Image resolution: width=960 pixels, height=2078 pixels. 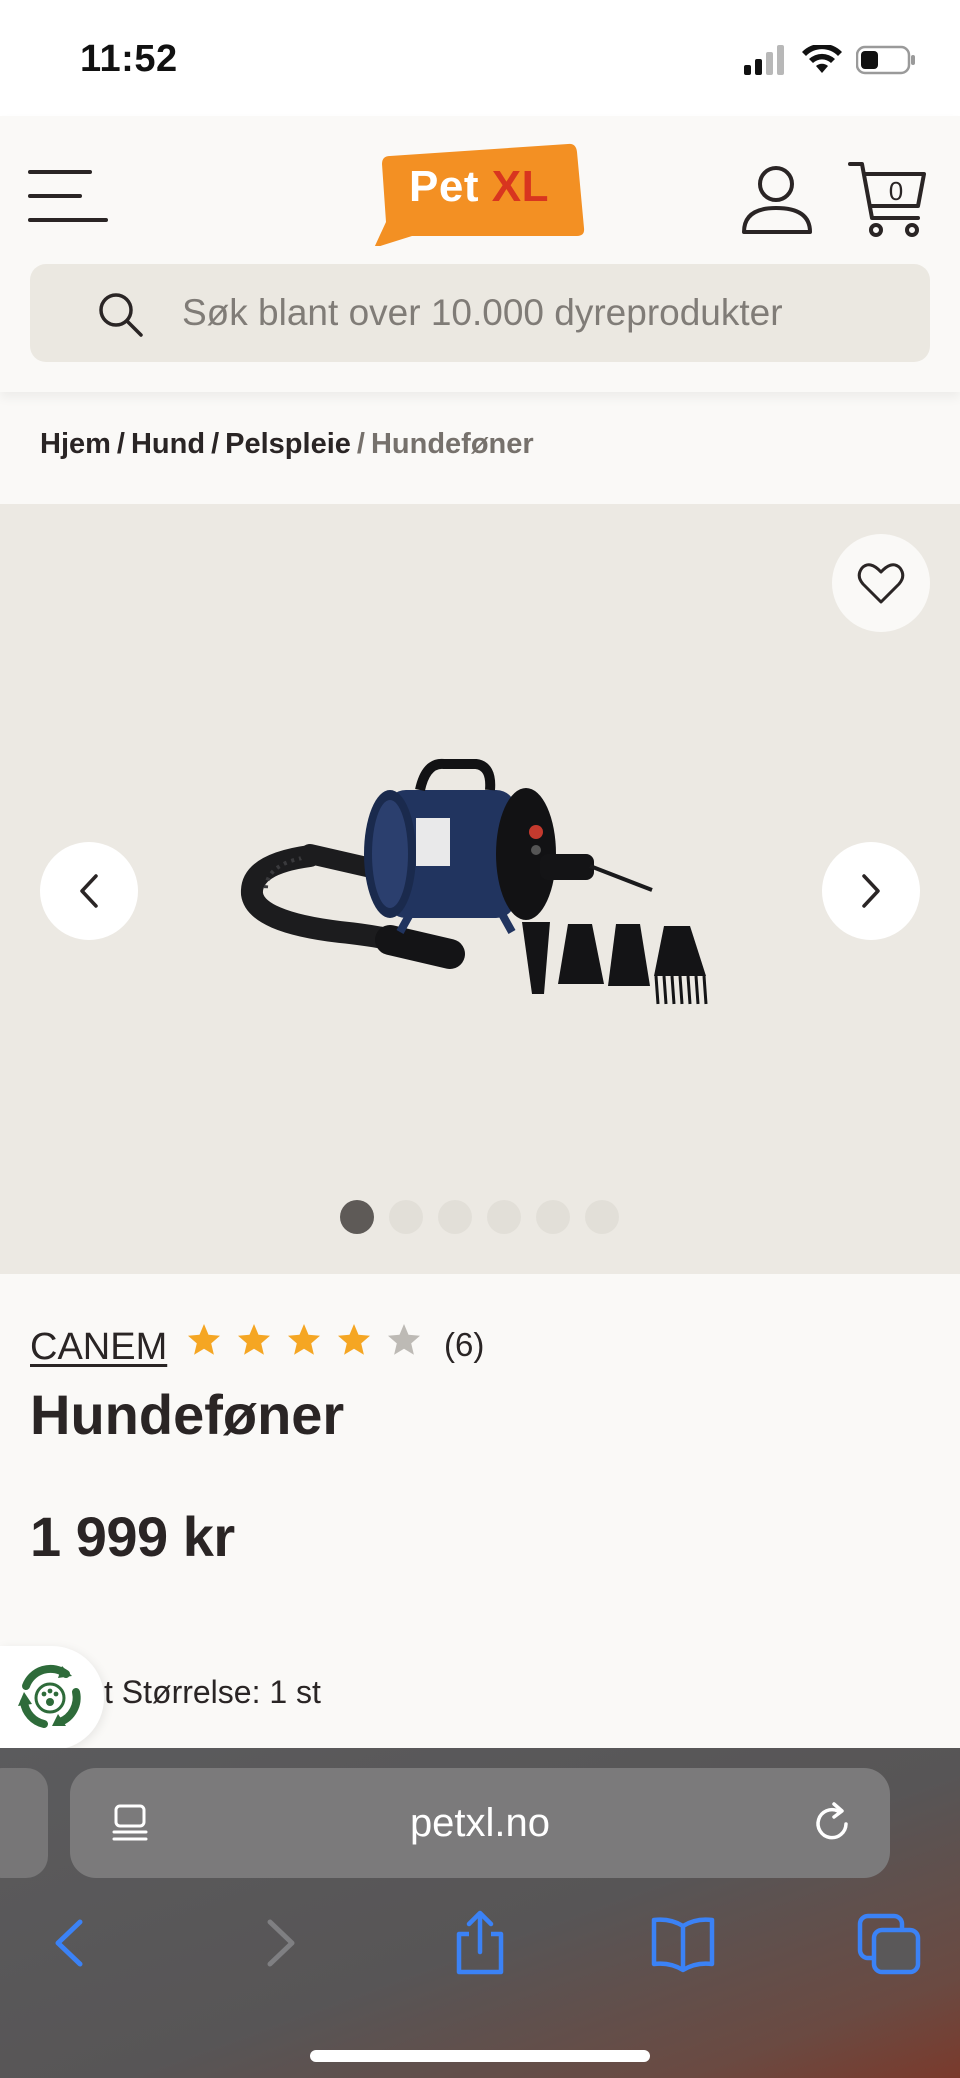 I want to click on petxl-logo: Pet XL, so click(x=479, y=194).